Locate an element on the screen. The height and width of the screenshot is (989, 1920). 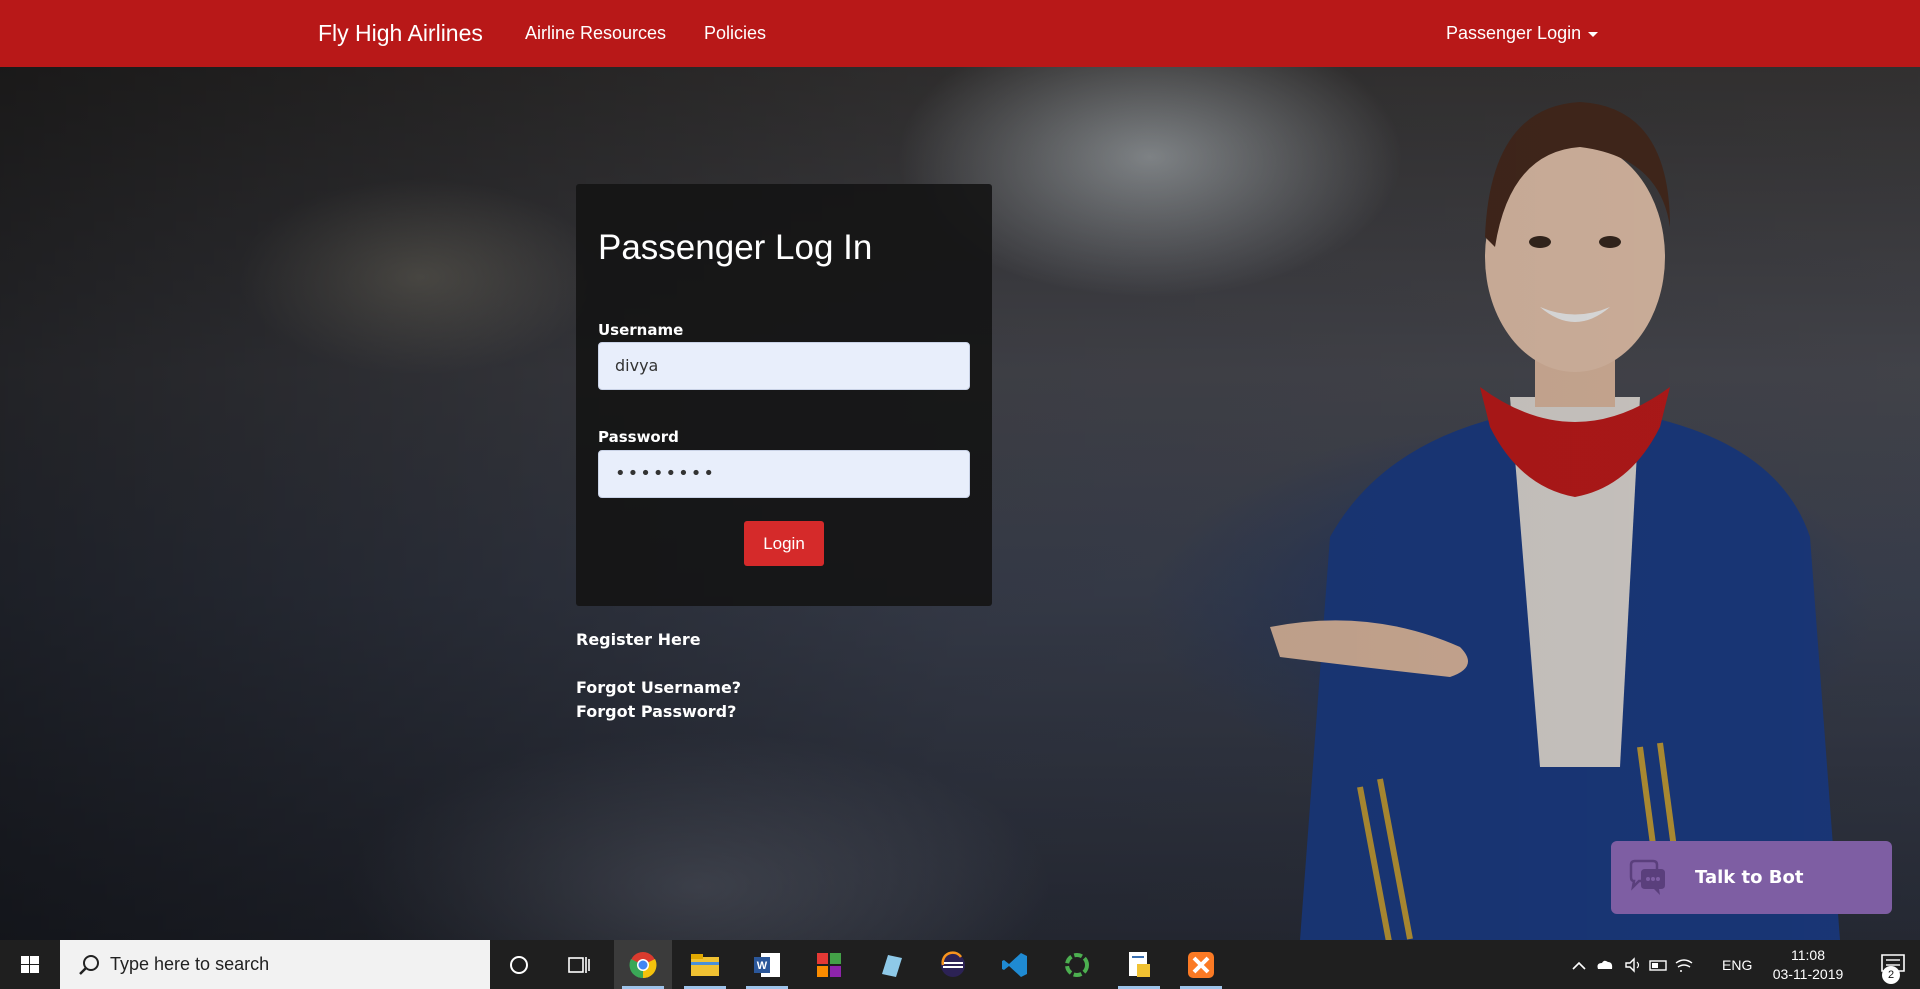
clock-time: 11:08 is located at coordinates (1808, 955).